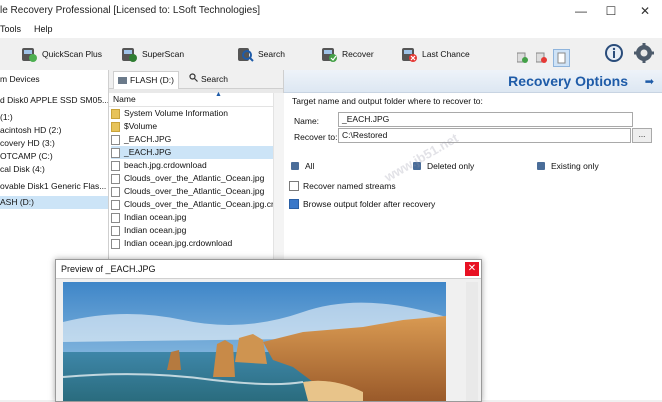 This screenshot has width=662, height=402. Describe the element at coordinates (10, 29) in the screenshot. I see `menu-tools: Tools` at that location.